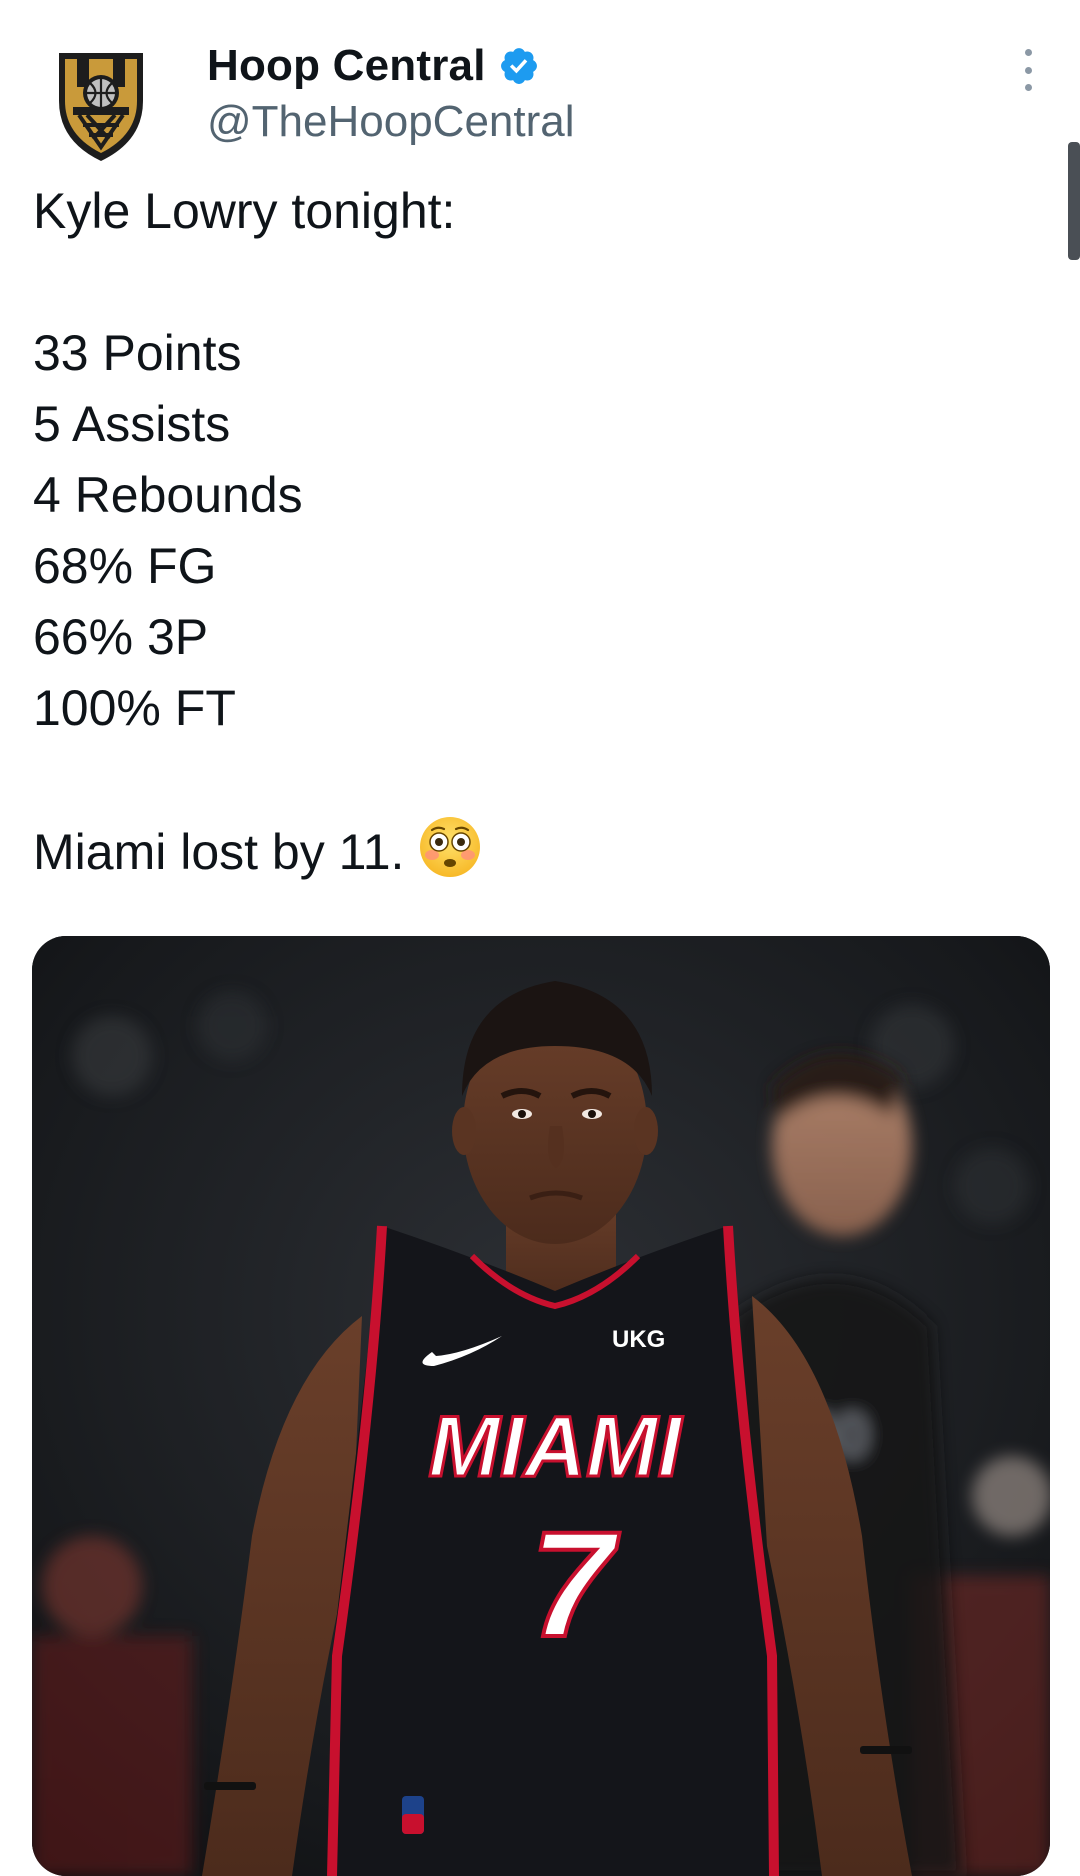  What do you see at coordinates (125, 566) in the screenshot?
I see `tweet-line: 68% FG` at bounding box center [125, 566].